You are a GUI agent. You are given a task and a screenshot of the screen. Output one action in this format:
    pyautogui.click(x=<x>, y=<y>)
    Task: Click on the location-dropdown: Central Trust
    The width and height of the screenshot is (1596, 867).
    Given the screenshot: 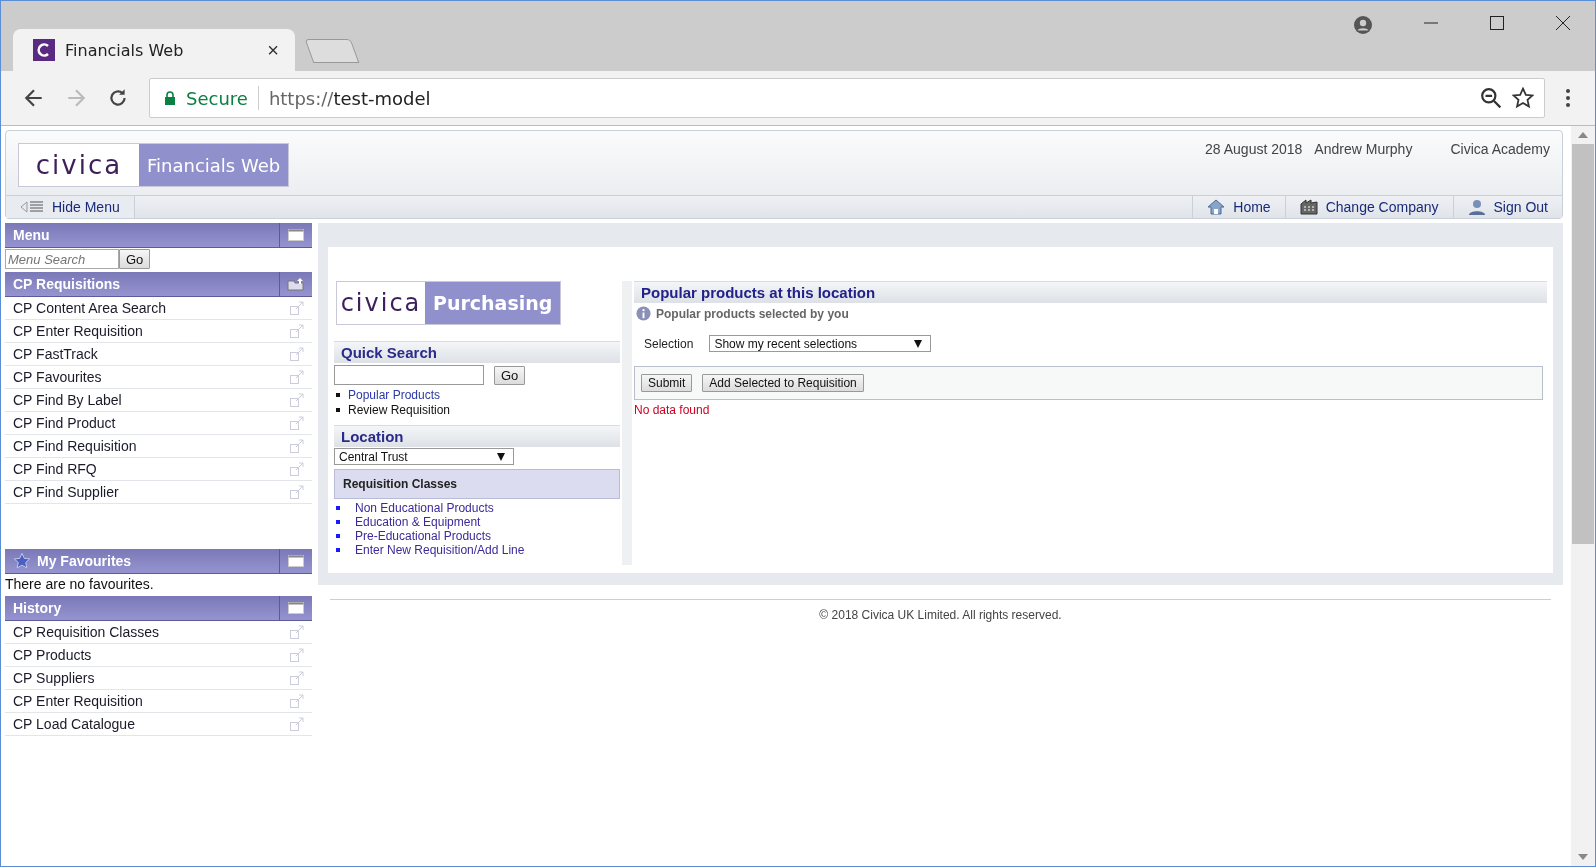 What is the action you would take?
    pyautogui.click(x=424, y=456)
    